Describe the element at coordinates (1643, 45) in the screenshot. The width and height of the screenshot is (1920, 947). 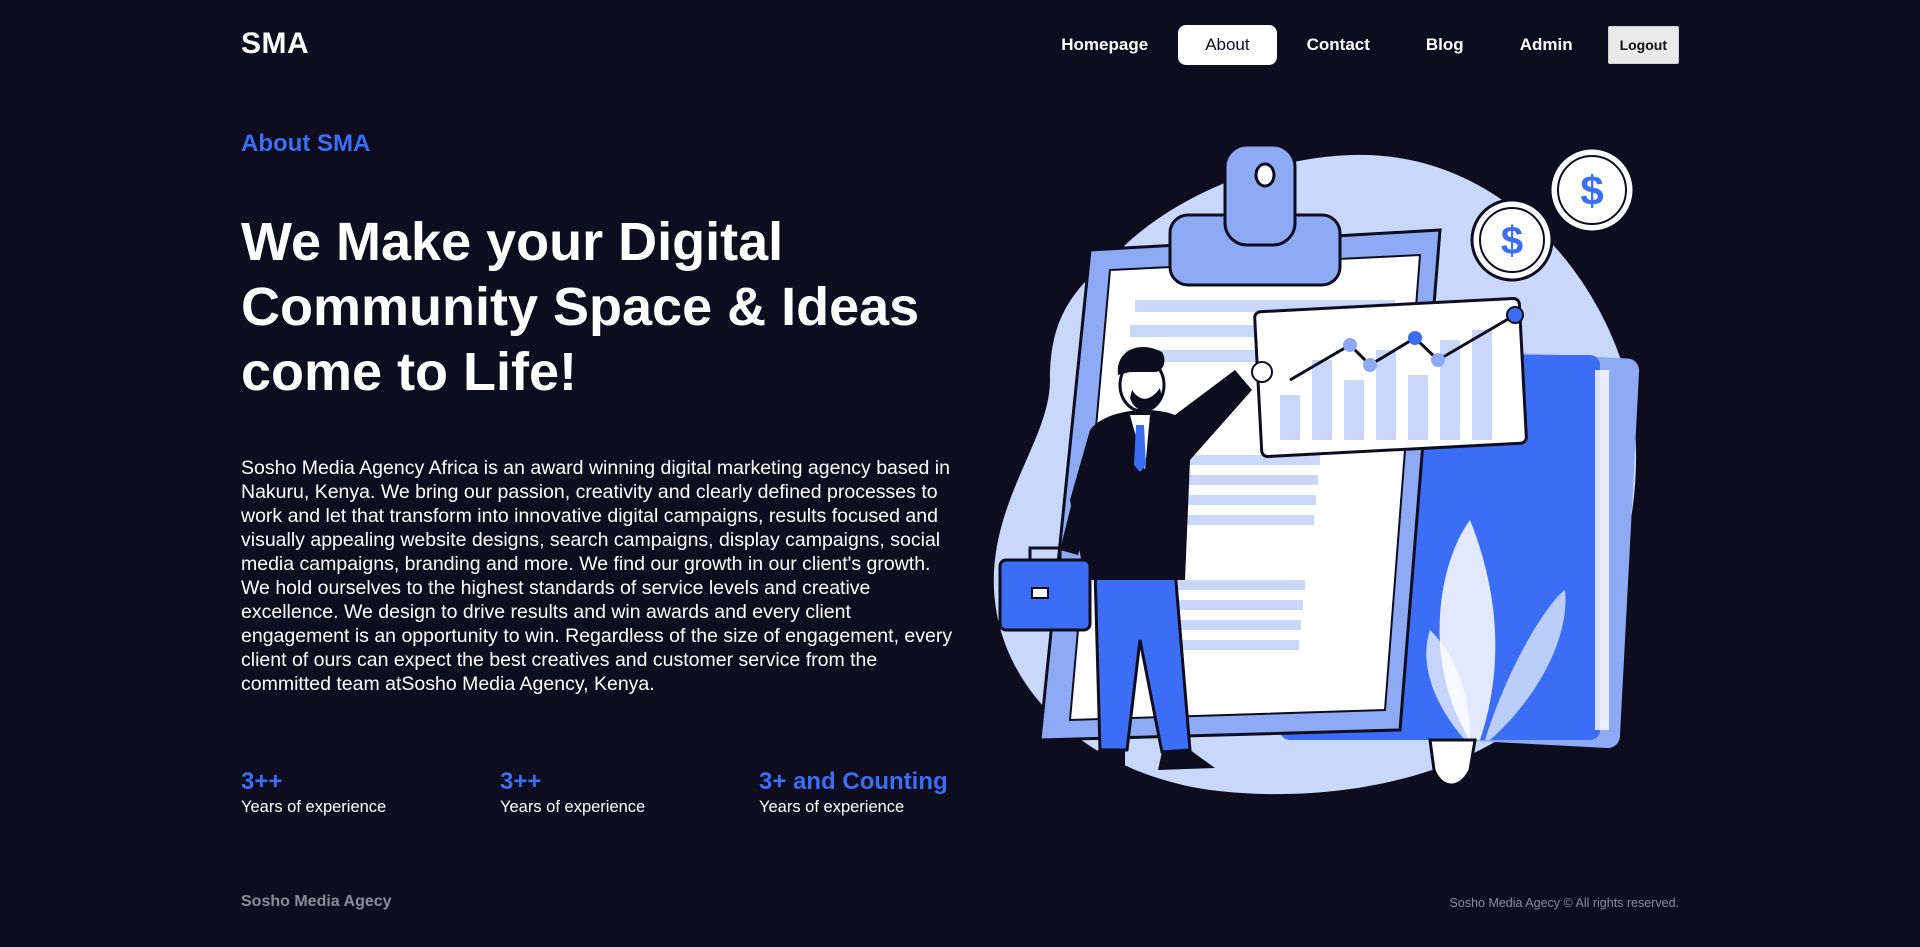
I see `logout-button: Logout` at that location.